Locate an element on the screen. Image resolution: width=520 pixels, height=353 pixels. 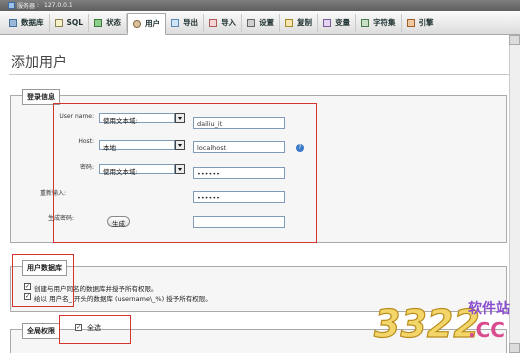
tab-users: 用户 is located at coordinates (147, 23).